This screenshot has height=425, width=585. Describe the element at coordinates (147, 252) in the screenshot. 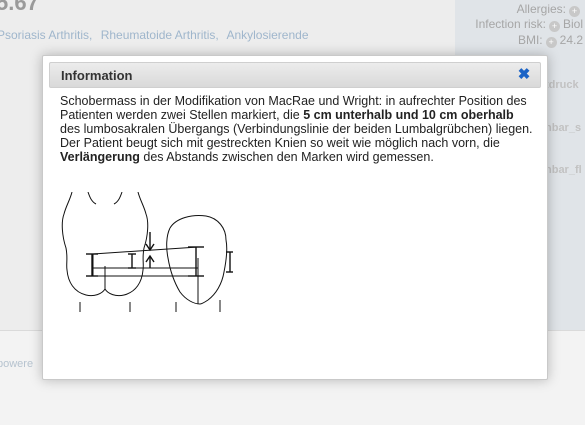

I see `schober-test-illustration` at that location.